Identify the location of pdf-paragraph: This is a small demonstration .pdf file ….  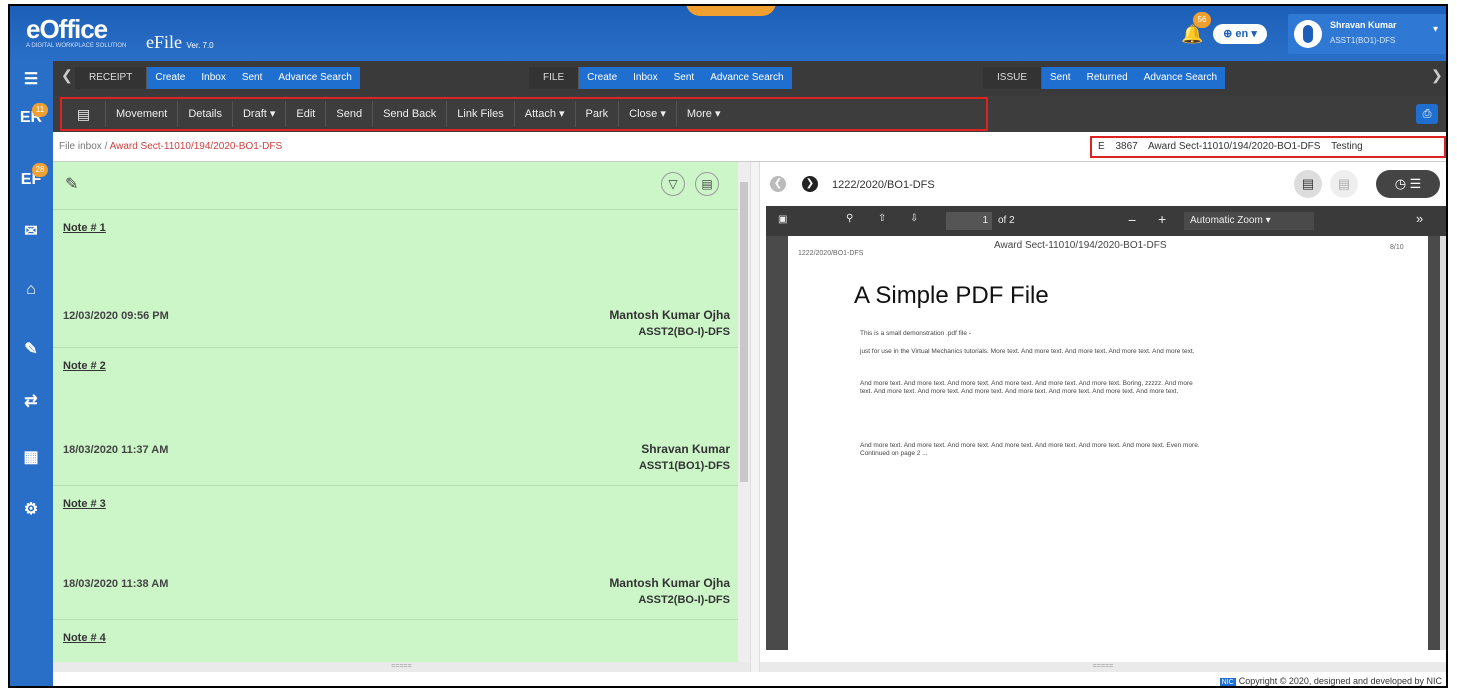
(915, 333).